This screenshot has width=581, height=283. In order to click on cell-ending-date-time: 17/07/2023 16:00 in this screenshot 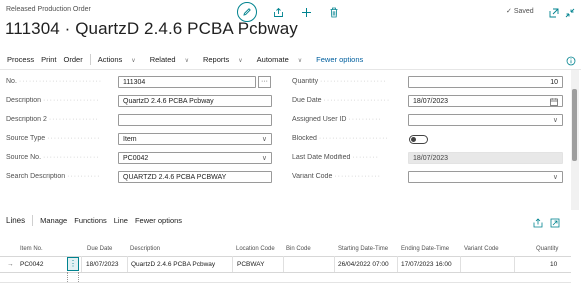, I will do `click(426, 264)`.